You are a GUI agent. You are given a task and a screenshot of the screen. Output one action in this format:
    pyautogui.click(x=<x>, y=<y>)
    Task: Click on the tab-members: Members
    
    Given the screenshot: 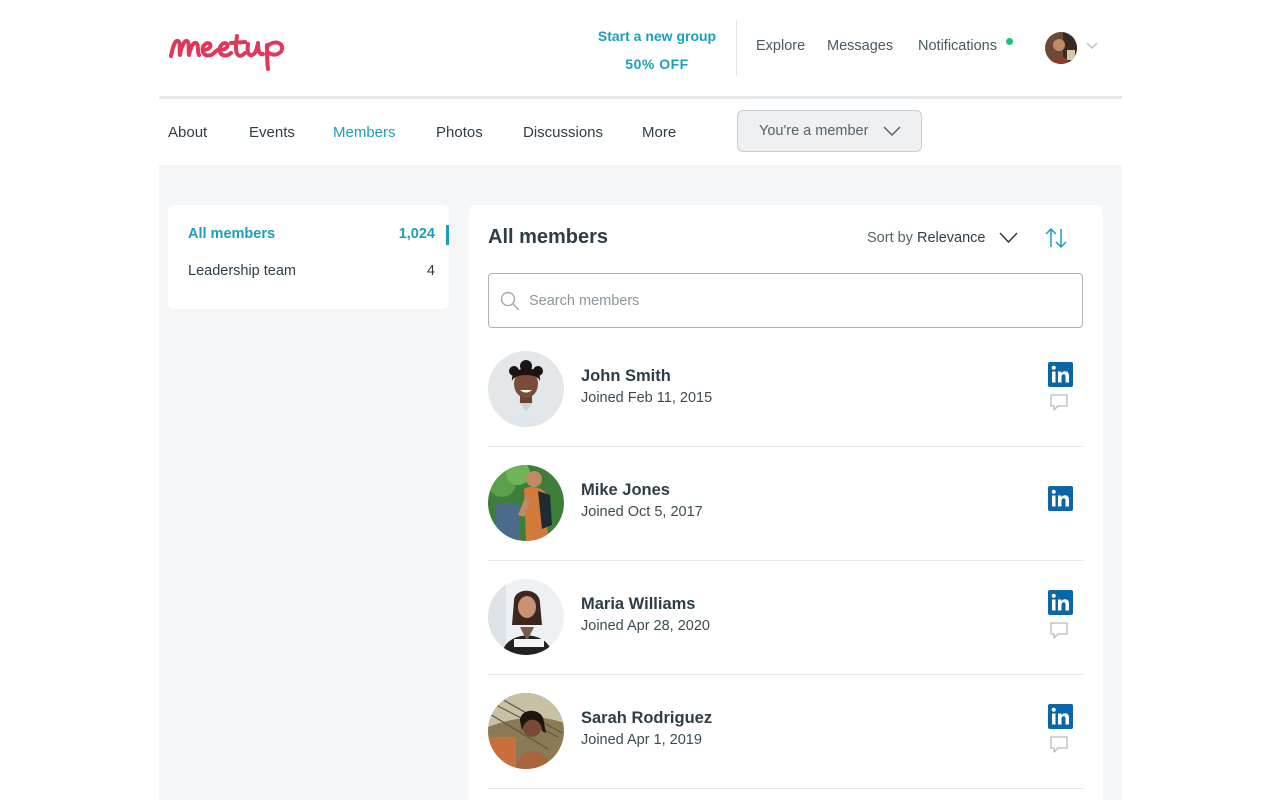 What is the action you would take?
    pyautogui.click(x=364, y=132)
    